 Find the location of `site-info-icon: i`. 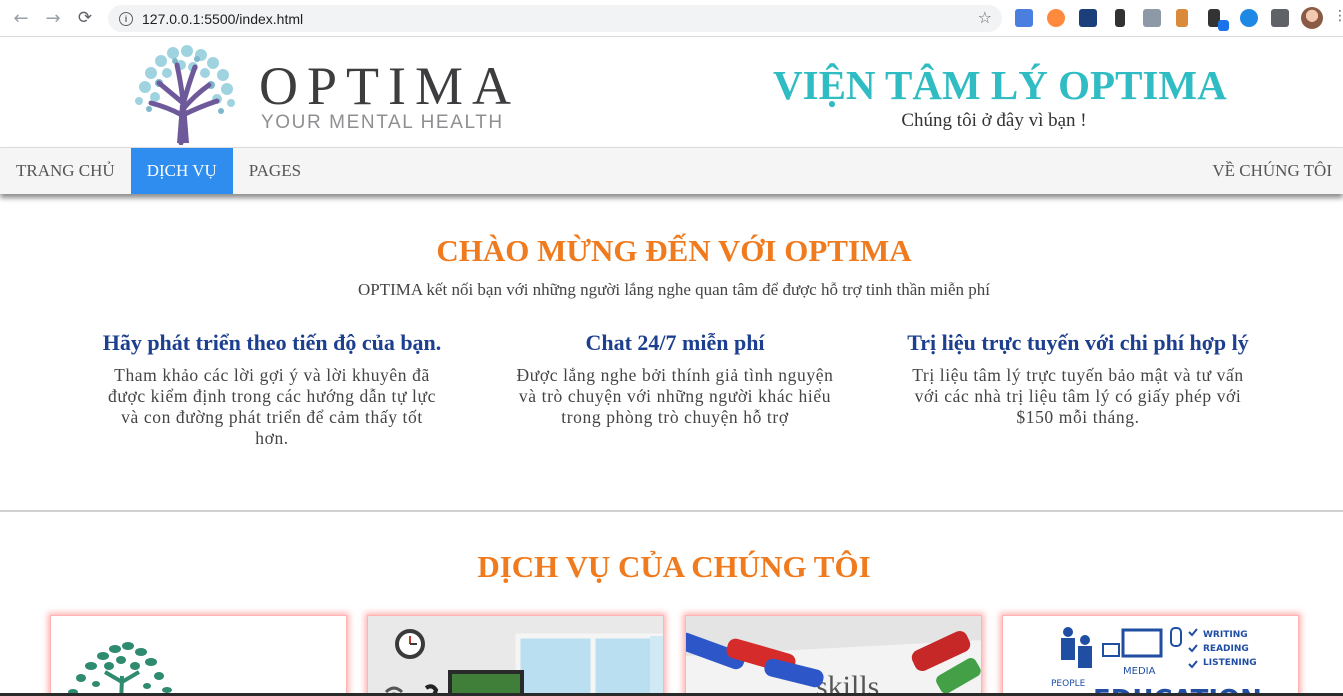

site-info-icon: i is located at coordinates (126, 18).